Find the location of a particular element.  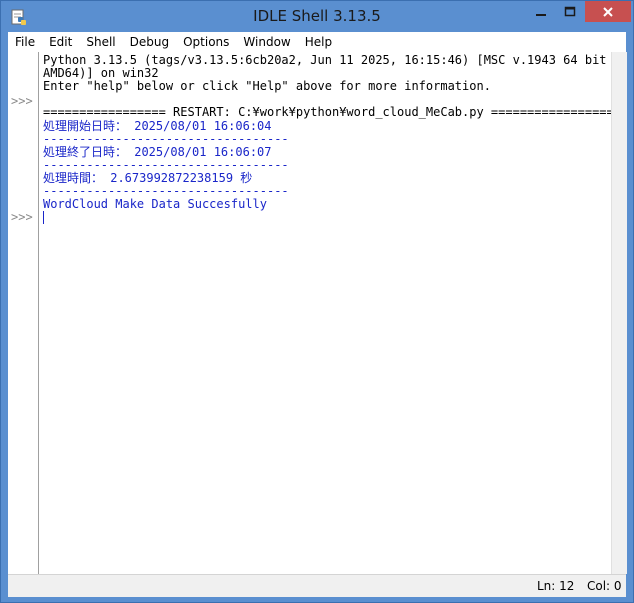

menu-help: Help is located at coordinates (318, 42).